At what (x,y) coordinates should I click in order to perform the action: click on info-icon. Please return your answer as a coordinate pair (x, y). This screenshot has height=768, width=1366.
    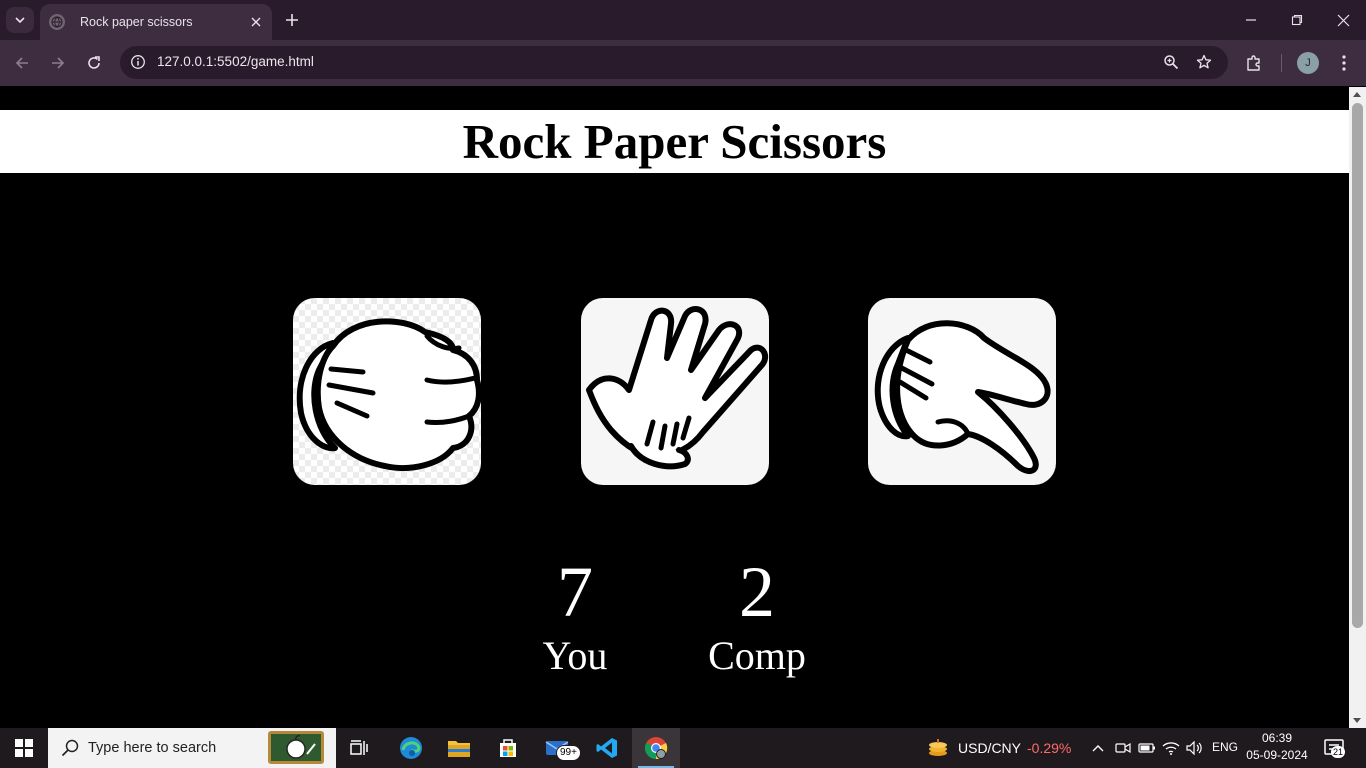
    Looking at the image, I should click on (138, 62).